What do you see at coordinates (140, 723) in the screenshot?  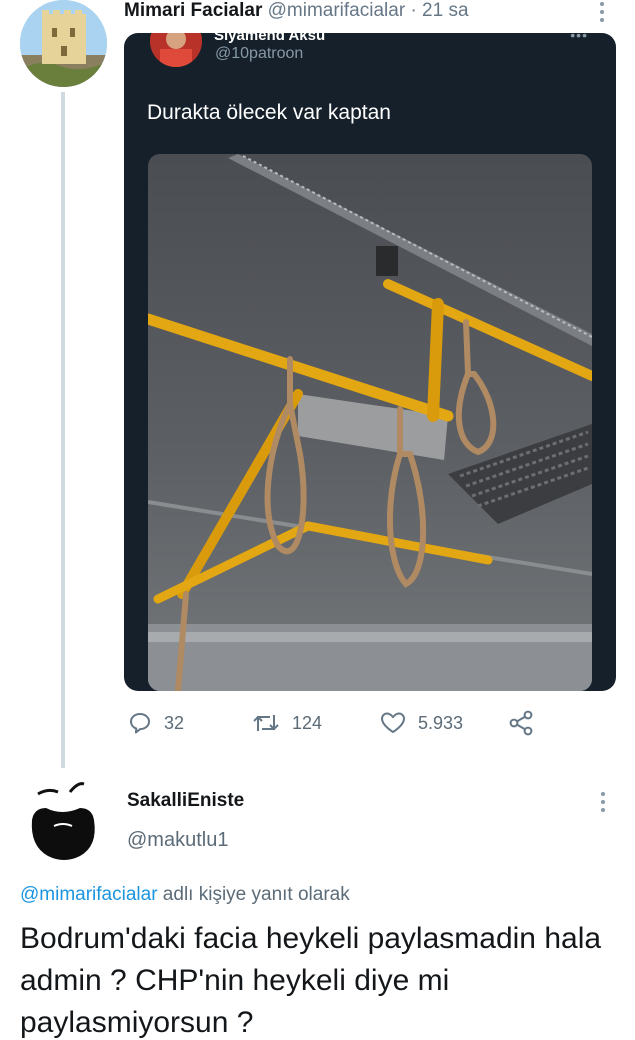 I see `reply-icon` at bounding box center [140, 723].